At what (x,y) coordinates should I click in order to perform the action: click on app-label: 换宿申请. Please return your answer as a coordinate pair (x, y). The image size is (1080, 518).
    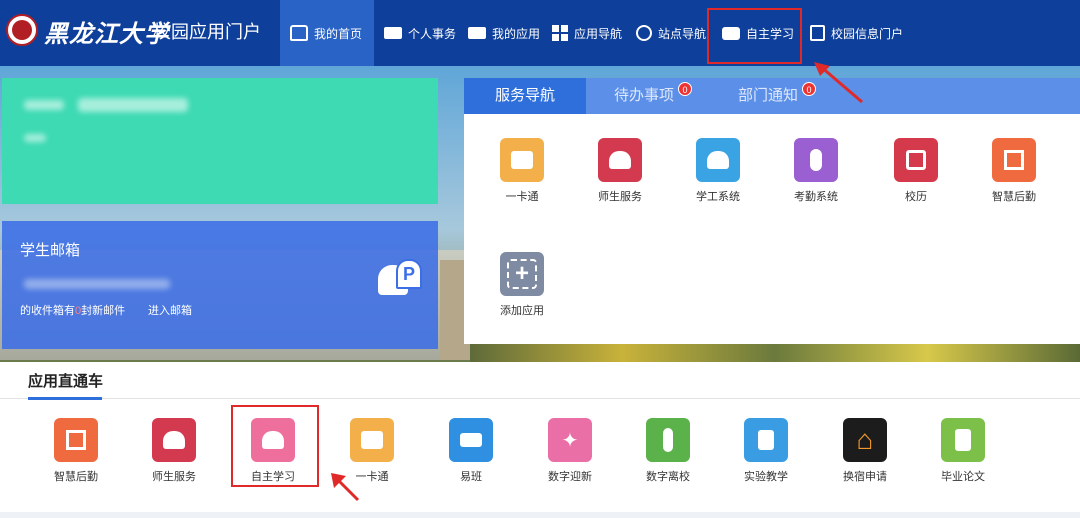
    Looking at the image, I should click on (865, 477).